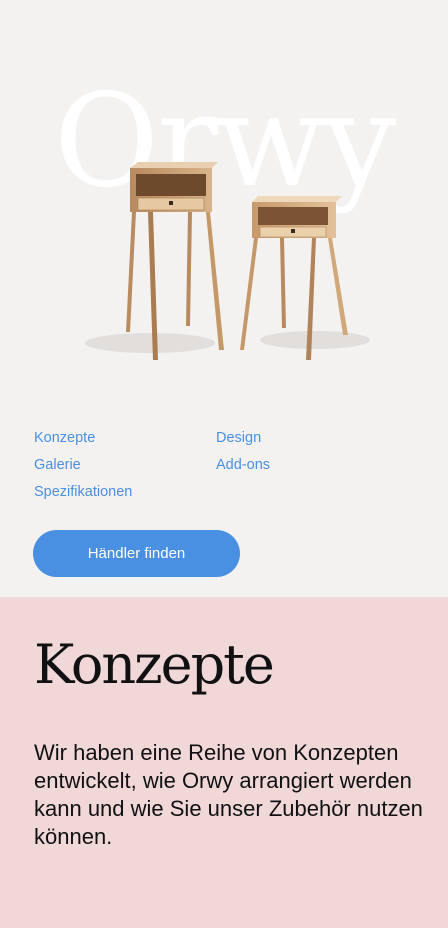  What do you see at coordinates (154, 664) in the screenshot?
I see `section-heading: Konzepte` at bounding box center [154, 664].